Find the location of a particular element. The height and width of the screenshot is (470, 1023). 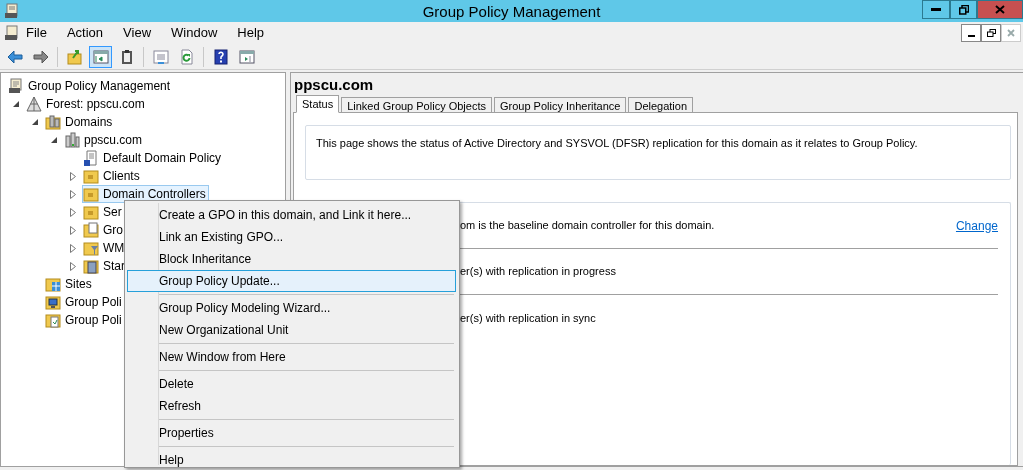

folder-up-icon is located at coordinates (74, 56).